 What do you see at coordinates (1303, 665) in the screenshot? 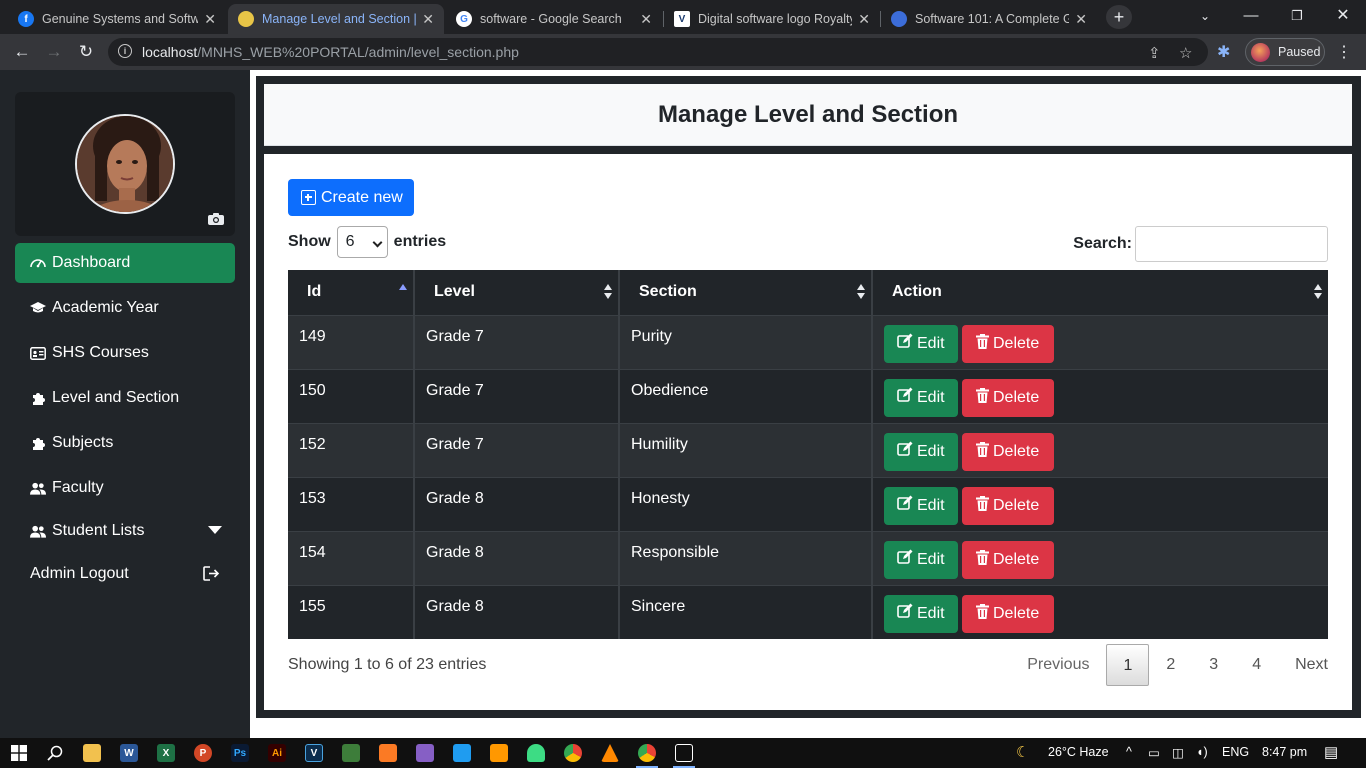
I see `pagination-next: Next` at bounding box center [1303, 665].